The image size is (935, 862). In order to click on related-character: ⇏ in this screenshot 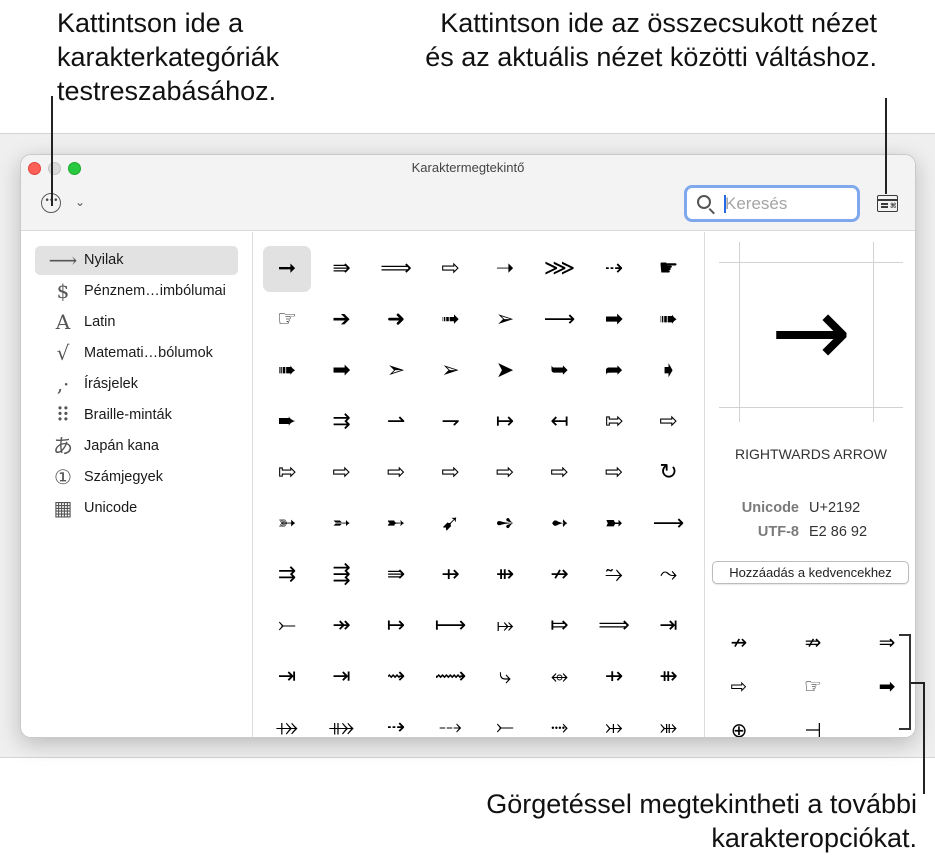, I will do `click(813, 642)`.